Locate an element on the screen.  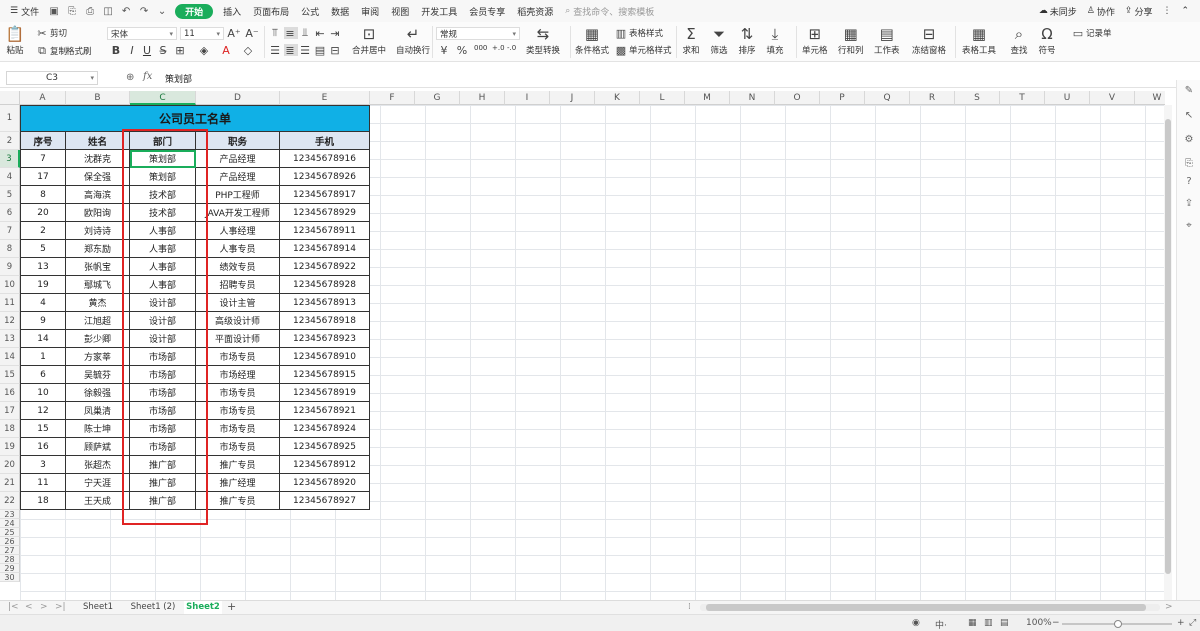
zoom-slider is located at coordinates (1117, 624).